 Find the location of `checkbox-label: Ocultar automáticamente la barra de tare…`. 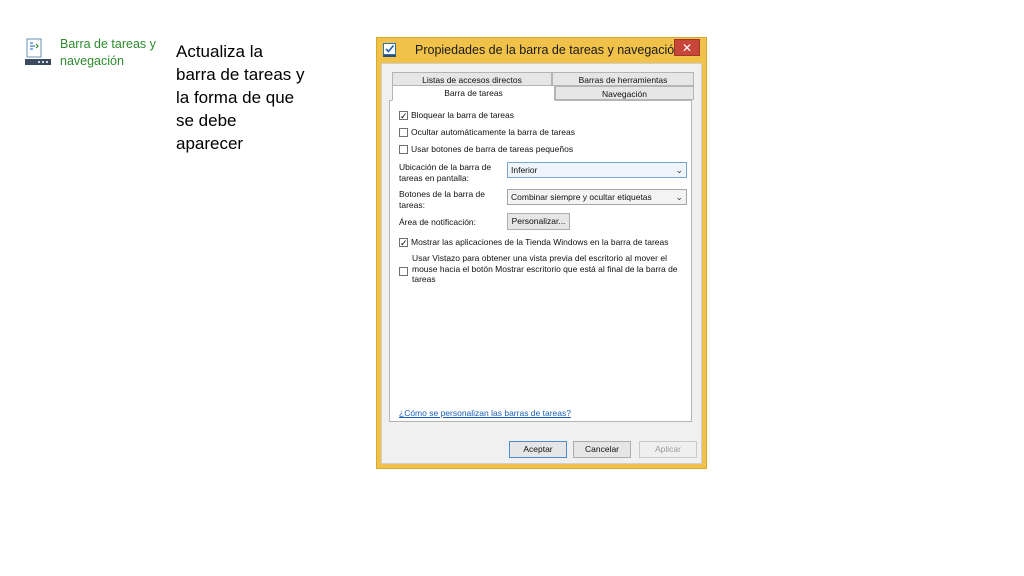

checkbox-label: Ocultar automáticamente la barra de tare… is located at coordinates (493, 132).